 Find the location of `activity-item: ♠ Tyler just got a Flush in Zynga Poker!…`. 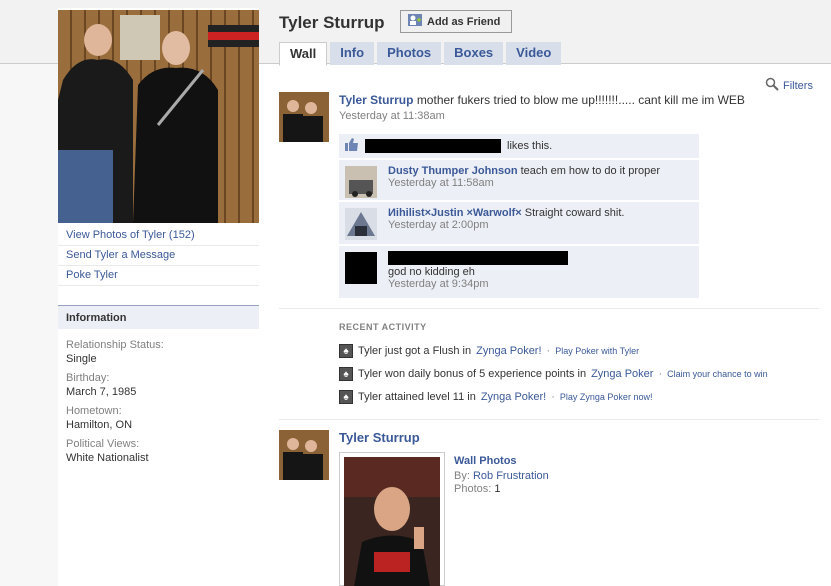

activity-item: ♠ Tyler just got a Flush in Zynga Poker!… is located at coordinates (489, 351).